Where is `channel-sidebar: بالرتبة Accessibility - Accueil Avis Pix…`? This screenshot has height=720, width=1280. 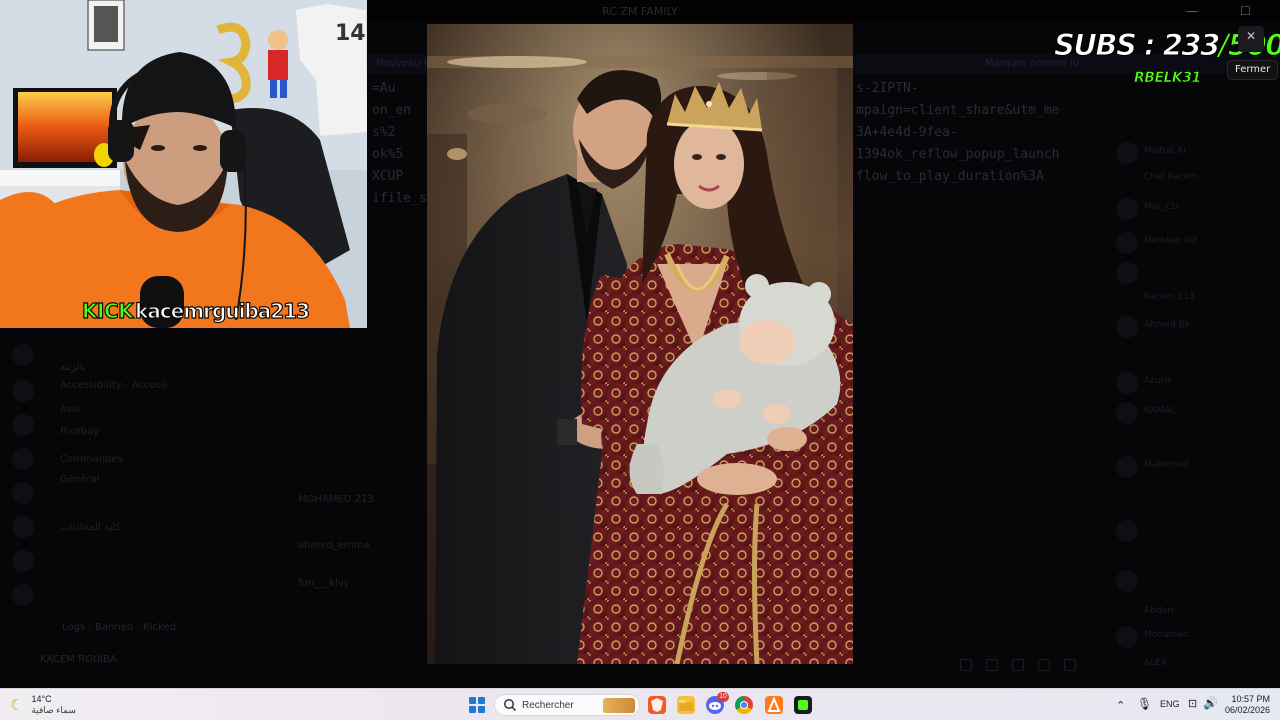 channel-sidebar: بالرتبة Accessibility - Accueil Avis Pix… is located at coordinates (120, 508).